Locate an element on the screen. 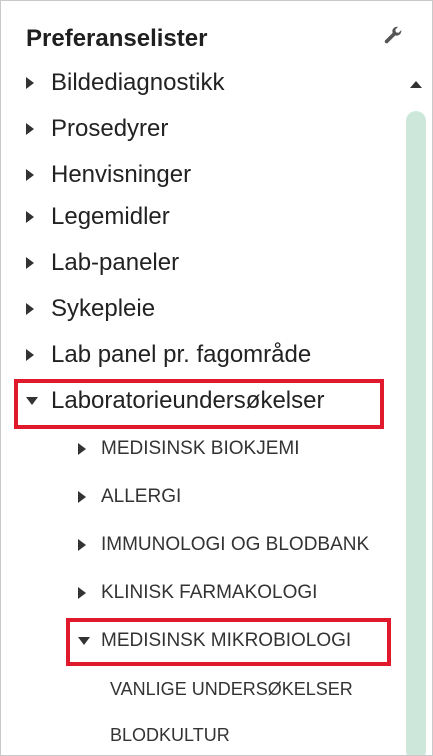 This screenshot has height=756, width=433. panel-title: Preferanselister is located at coordinates (117, 38).